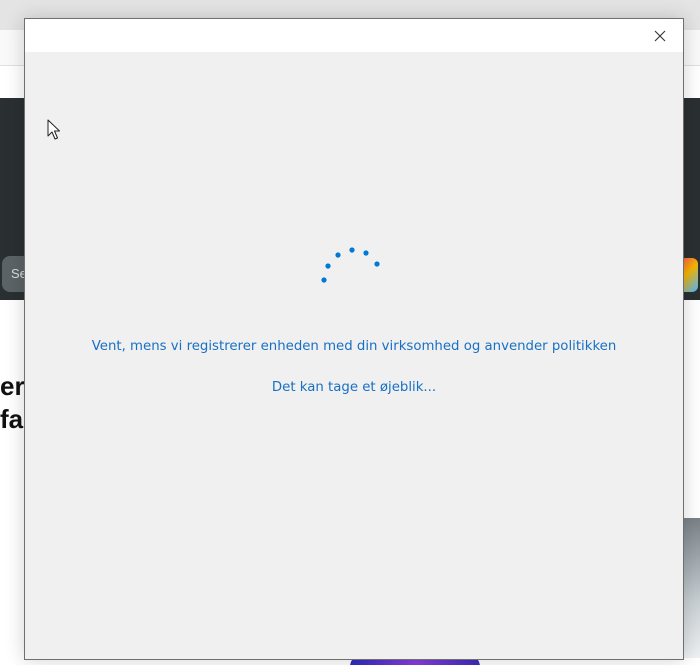 Image resolution: width=700 pixels, height=665 pixels. I want to click on background-heading-text: er fa, so click(12, 402).